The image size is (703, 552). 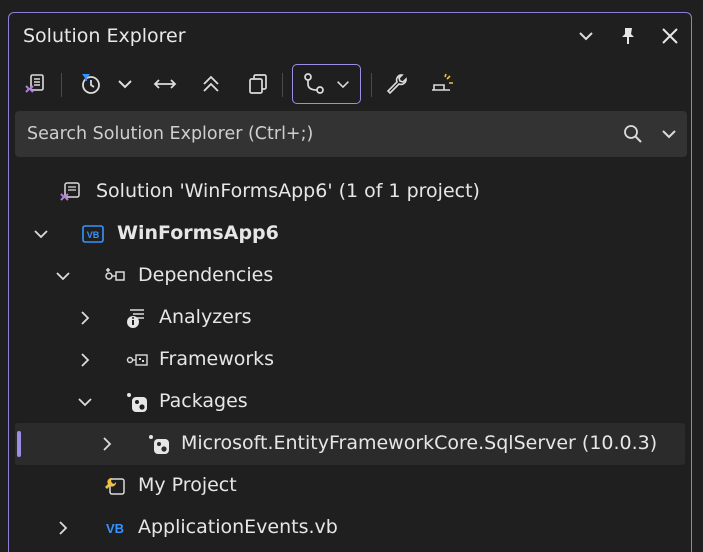 What do you see at coordinates (187, 485) in the screenshot?
I see `tree-item-label: My Project` at bounding box center [187, 485].